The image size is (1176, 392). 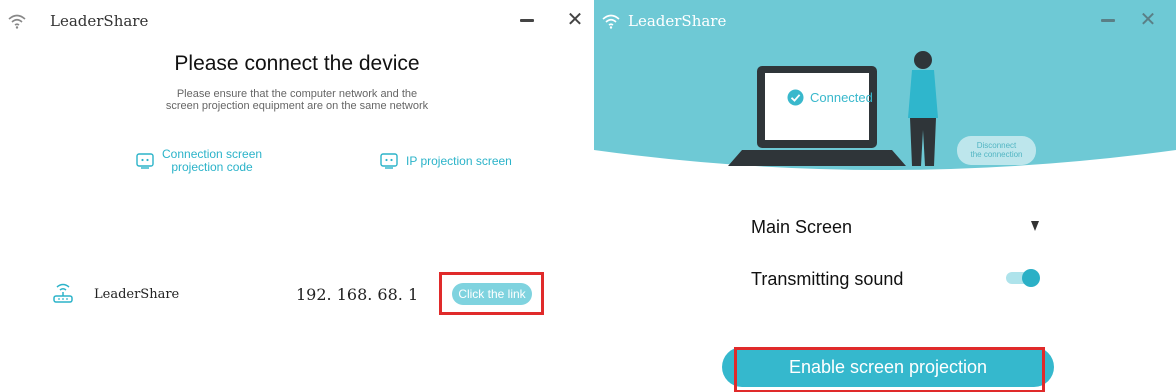 I want to click on disconnect-label-2: the connection, so click(x=996, y=154).